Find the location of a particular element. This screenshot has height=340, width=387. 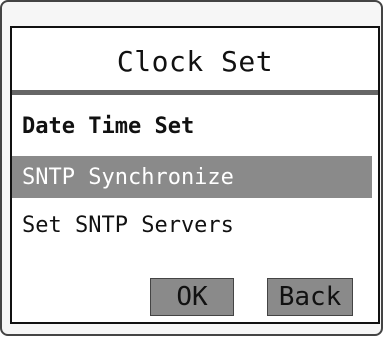

back-button: Back is located at coordinates (310, 297).